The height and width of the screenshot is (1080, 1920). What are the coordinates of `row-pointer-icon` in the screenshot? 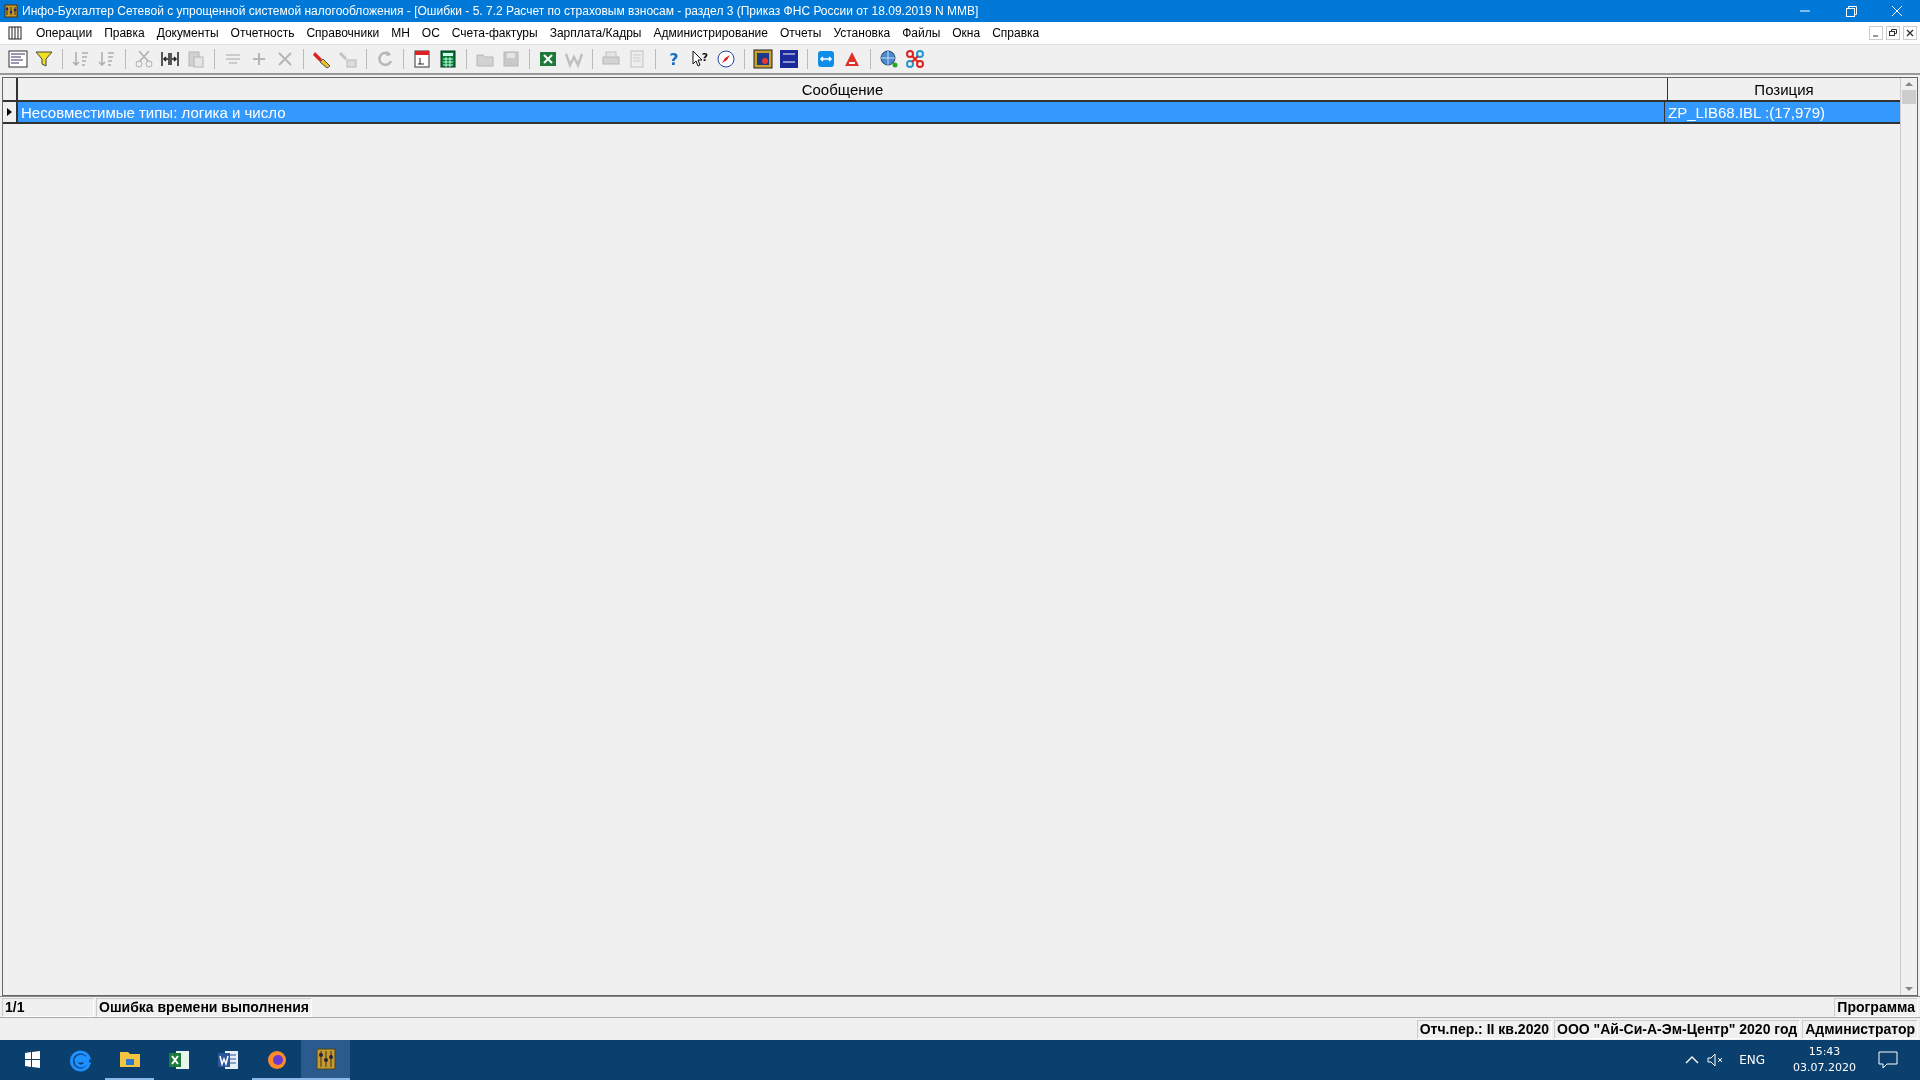 It's located at (9, 112).